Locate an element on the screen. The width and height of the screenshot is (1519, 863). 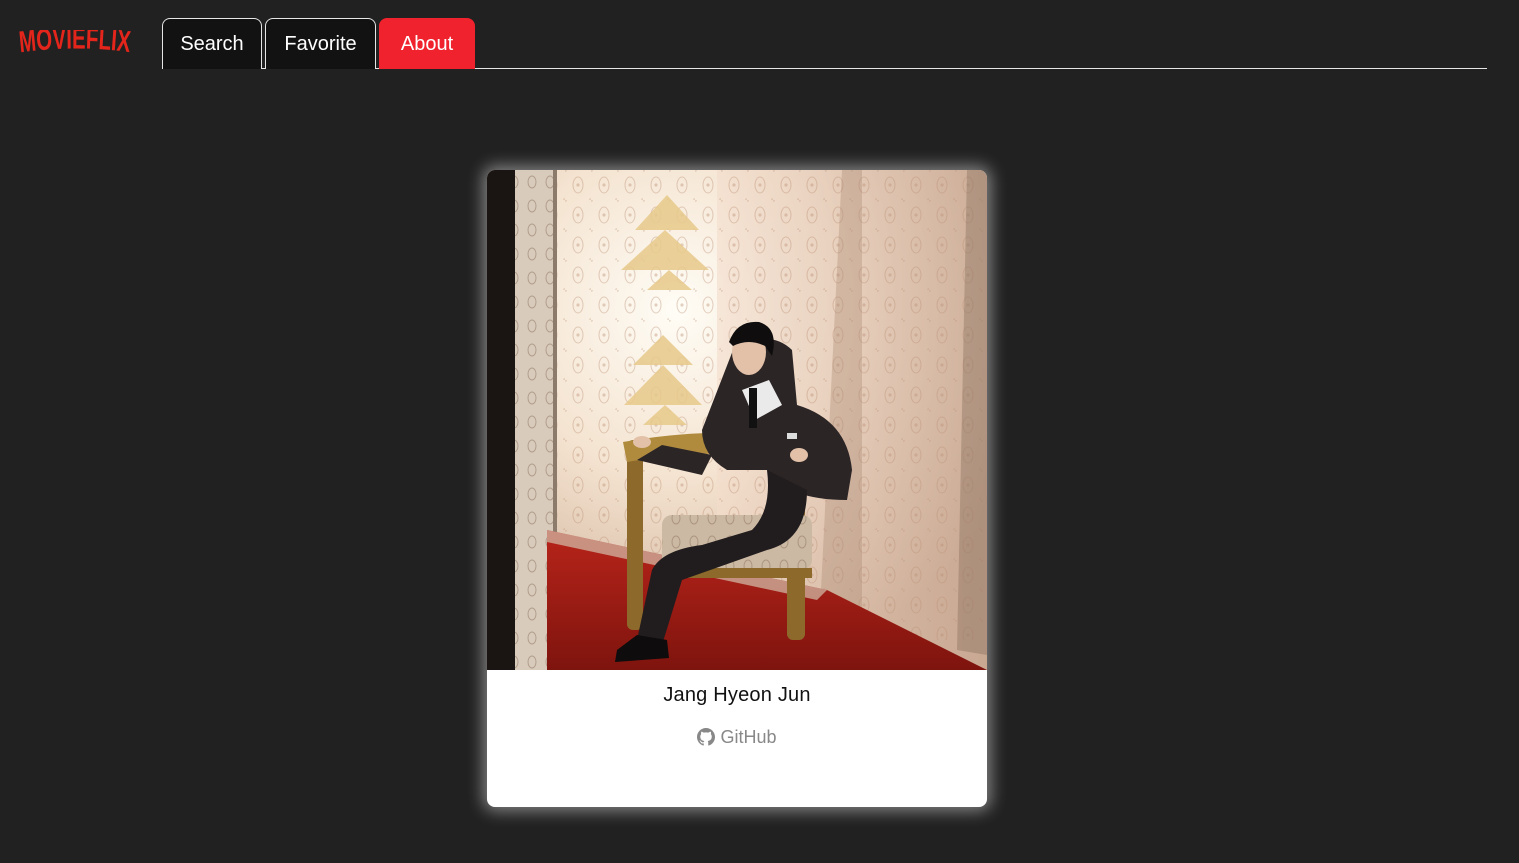
tab-about: About is located at coordinates (427, 43).